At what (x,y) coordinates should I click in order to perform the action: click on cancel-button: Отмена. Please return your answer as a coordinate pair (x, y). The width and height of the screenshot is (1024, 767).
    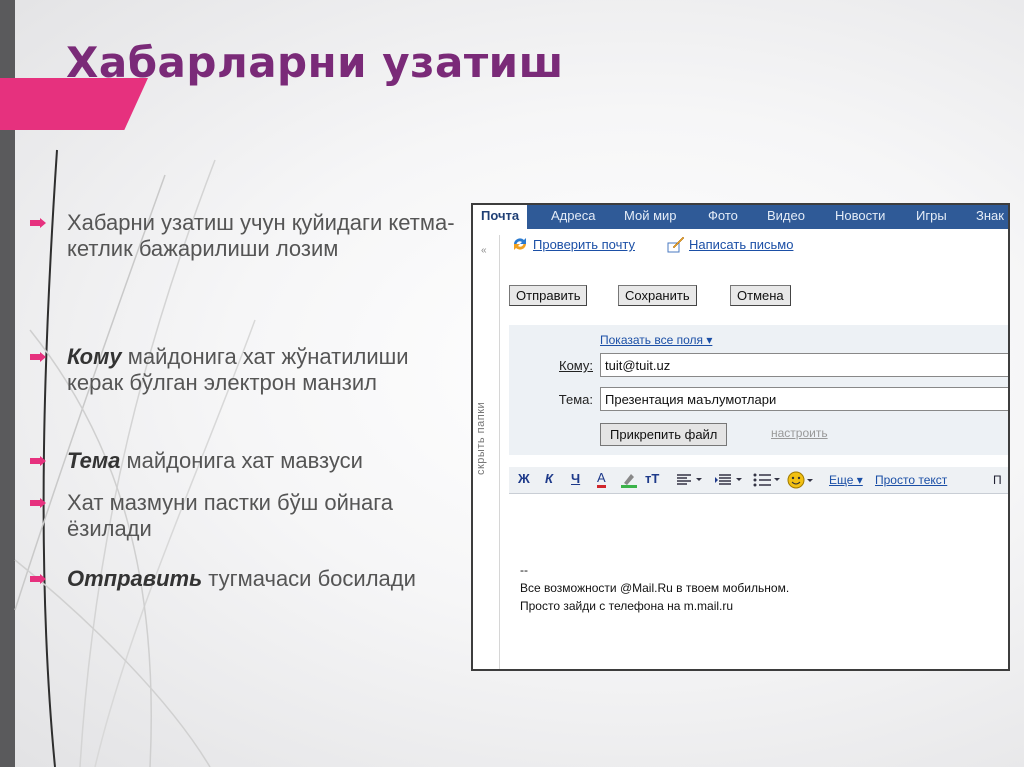
    Looking at the image, I should click on (760, 295).